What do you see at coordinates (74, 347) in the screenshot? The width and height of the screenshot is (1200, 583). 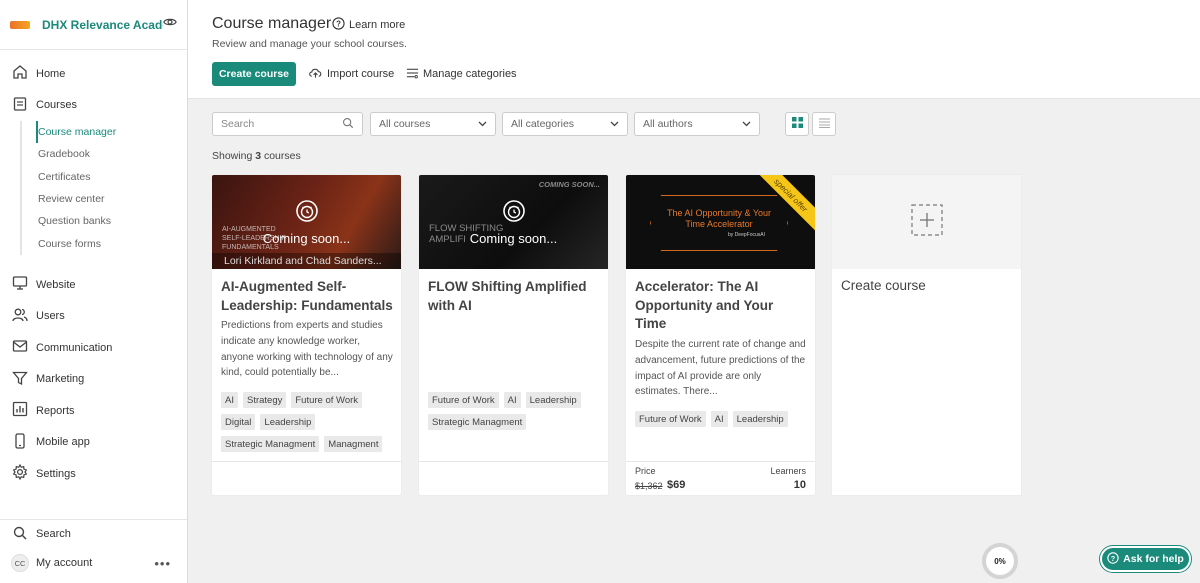 I see `nav-label-communication: Communication` at bounding box center [74, 347].